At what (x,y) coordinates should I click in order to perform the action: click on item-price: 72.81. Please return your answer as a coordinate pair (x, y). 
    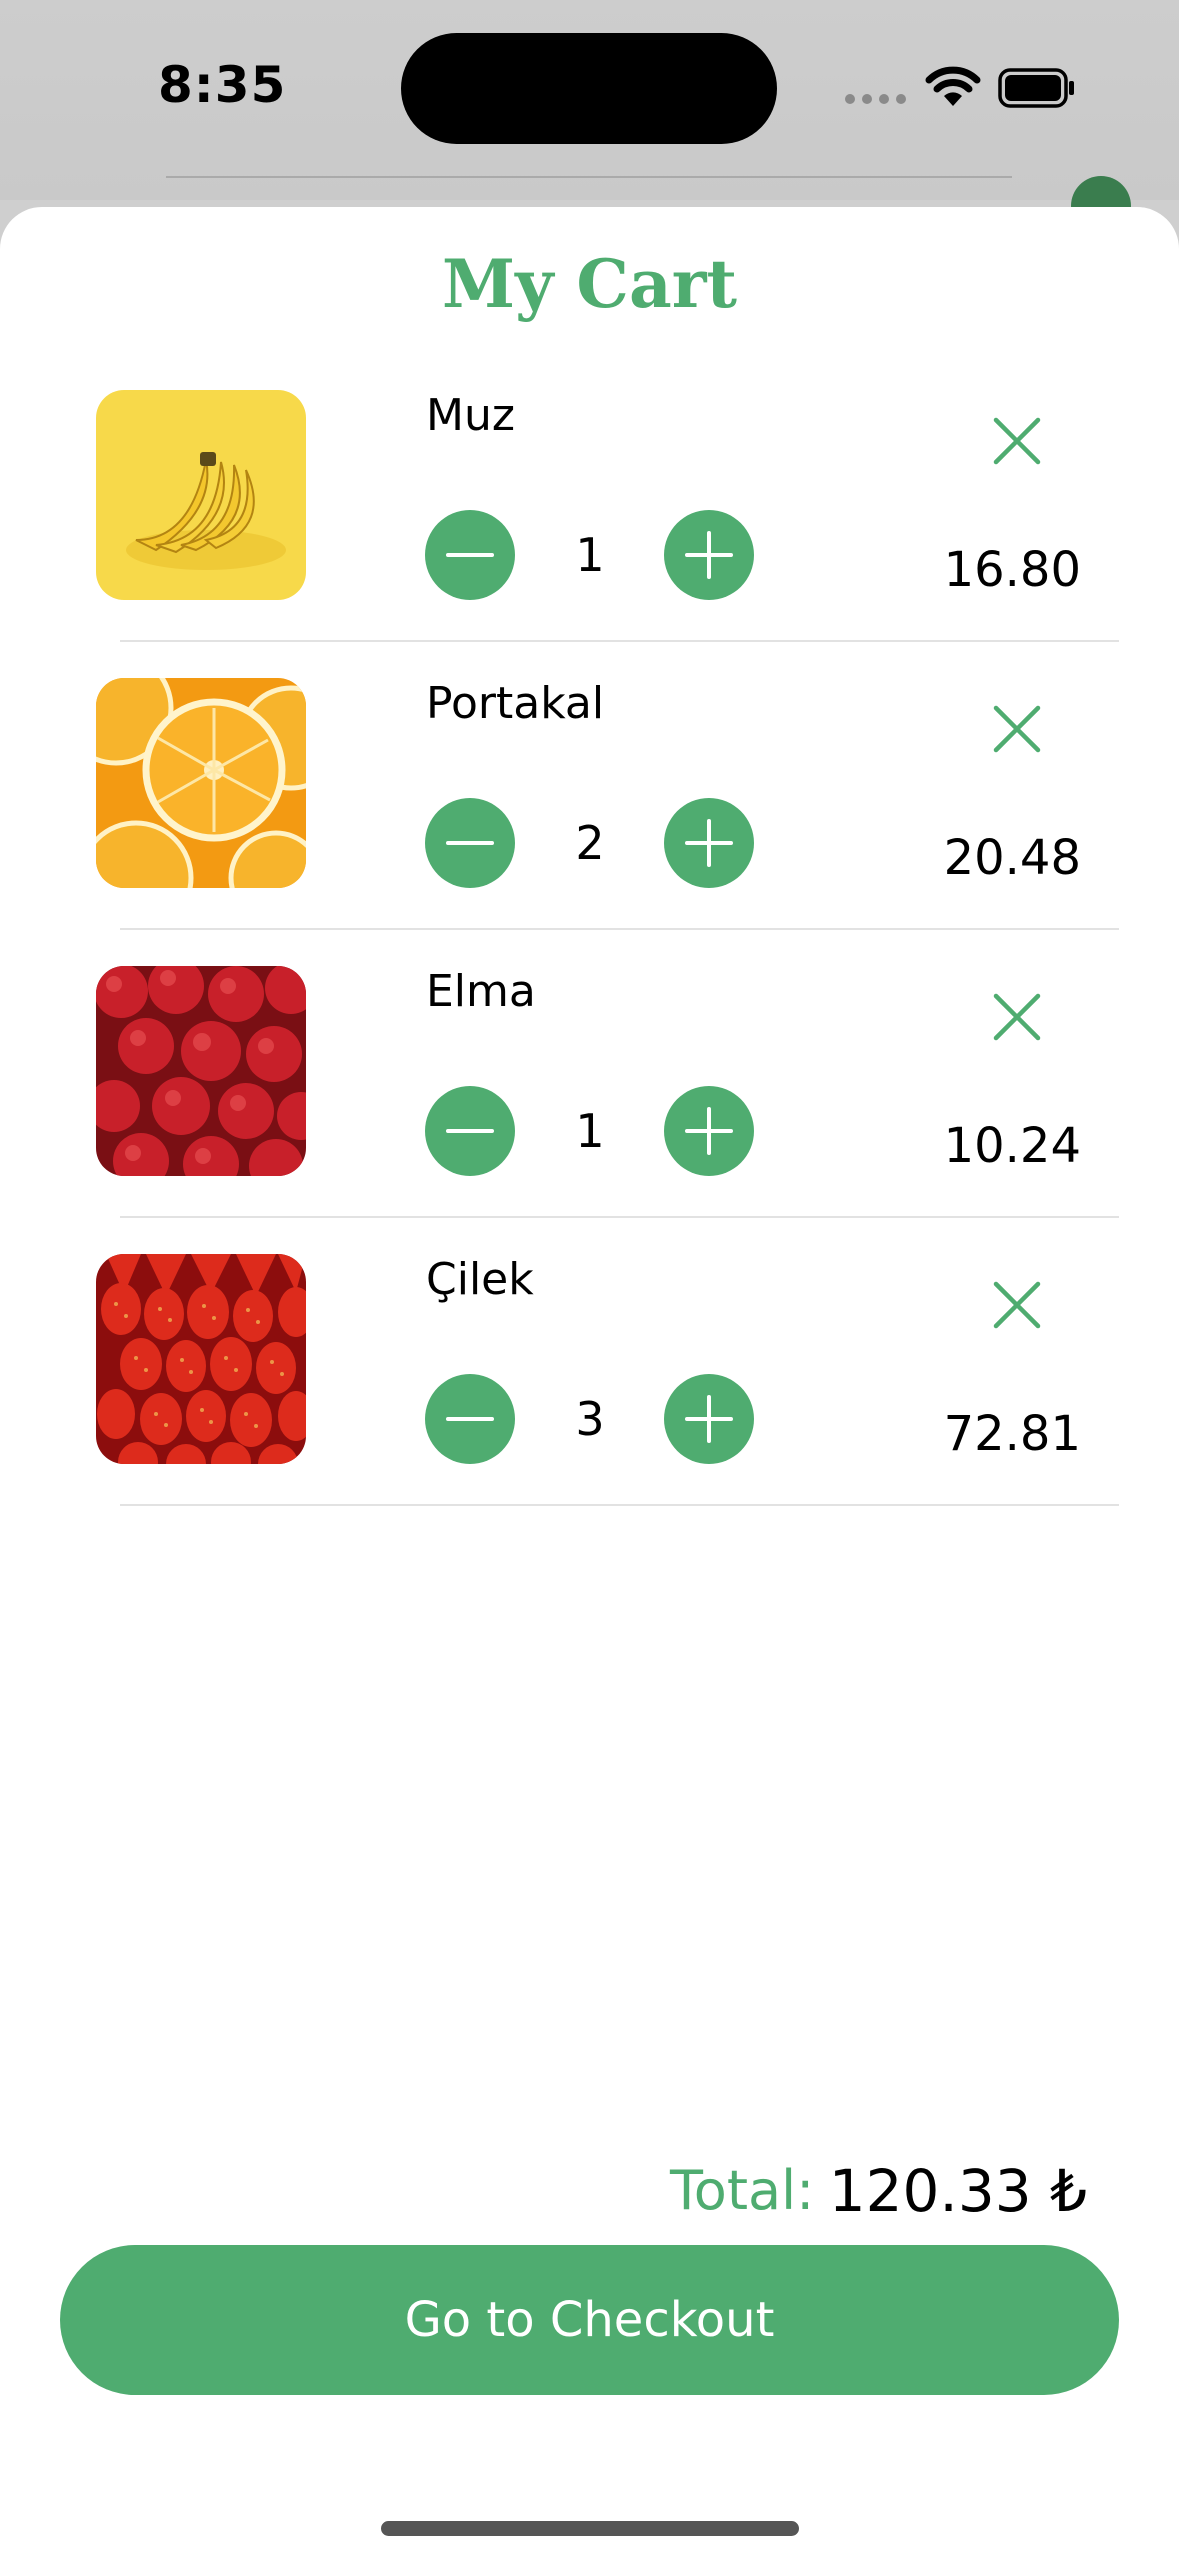
    Looking at the image, I should click on (1012, 1434).